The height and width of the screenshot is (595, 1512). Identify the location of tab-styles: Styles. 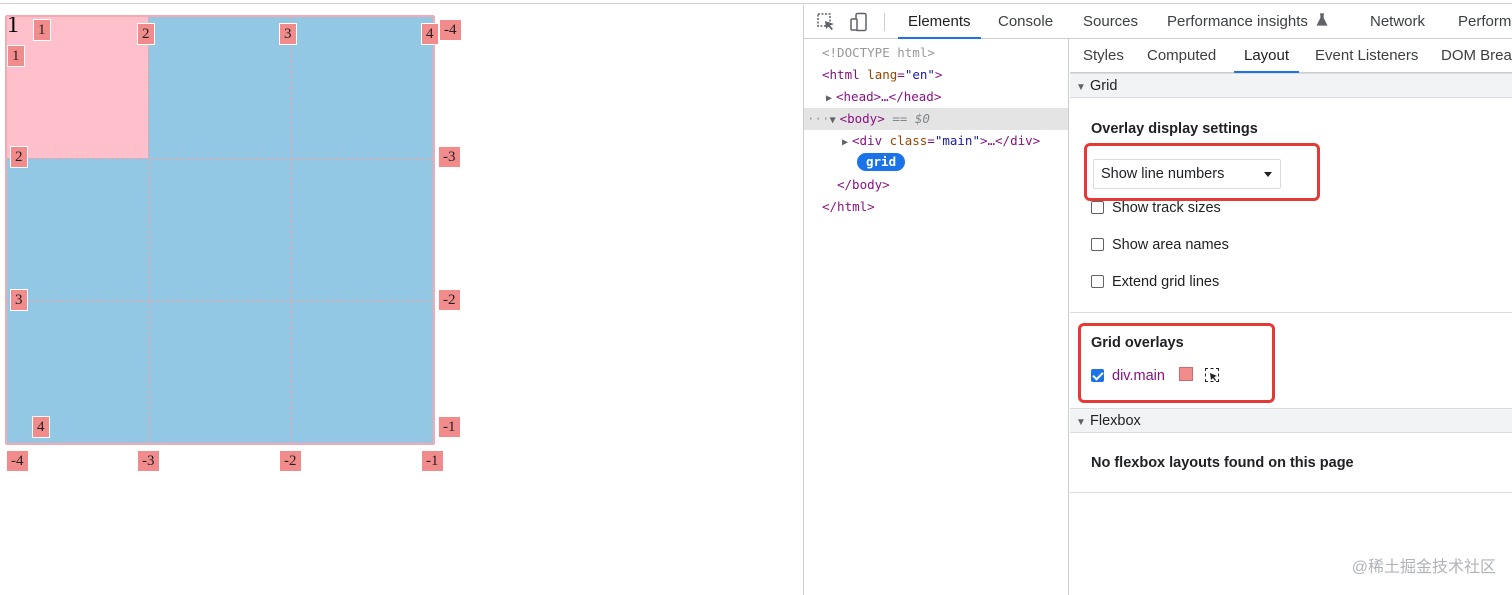
(1103, 55).